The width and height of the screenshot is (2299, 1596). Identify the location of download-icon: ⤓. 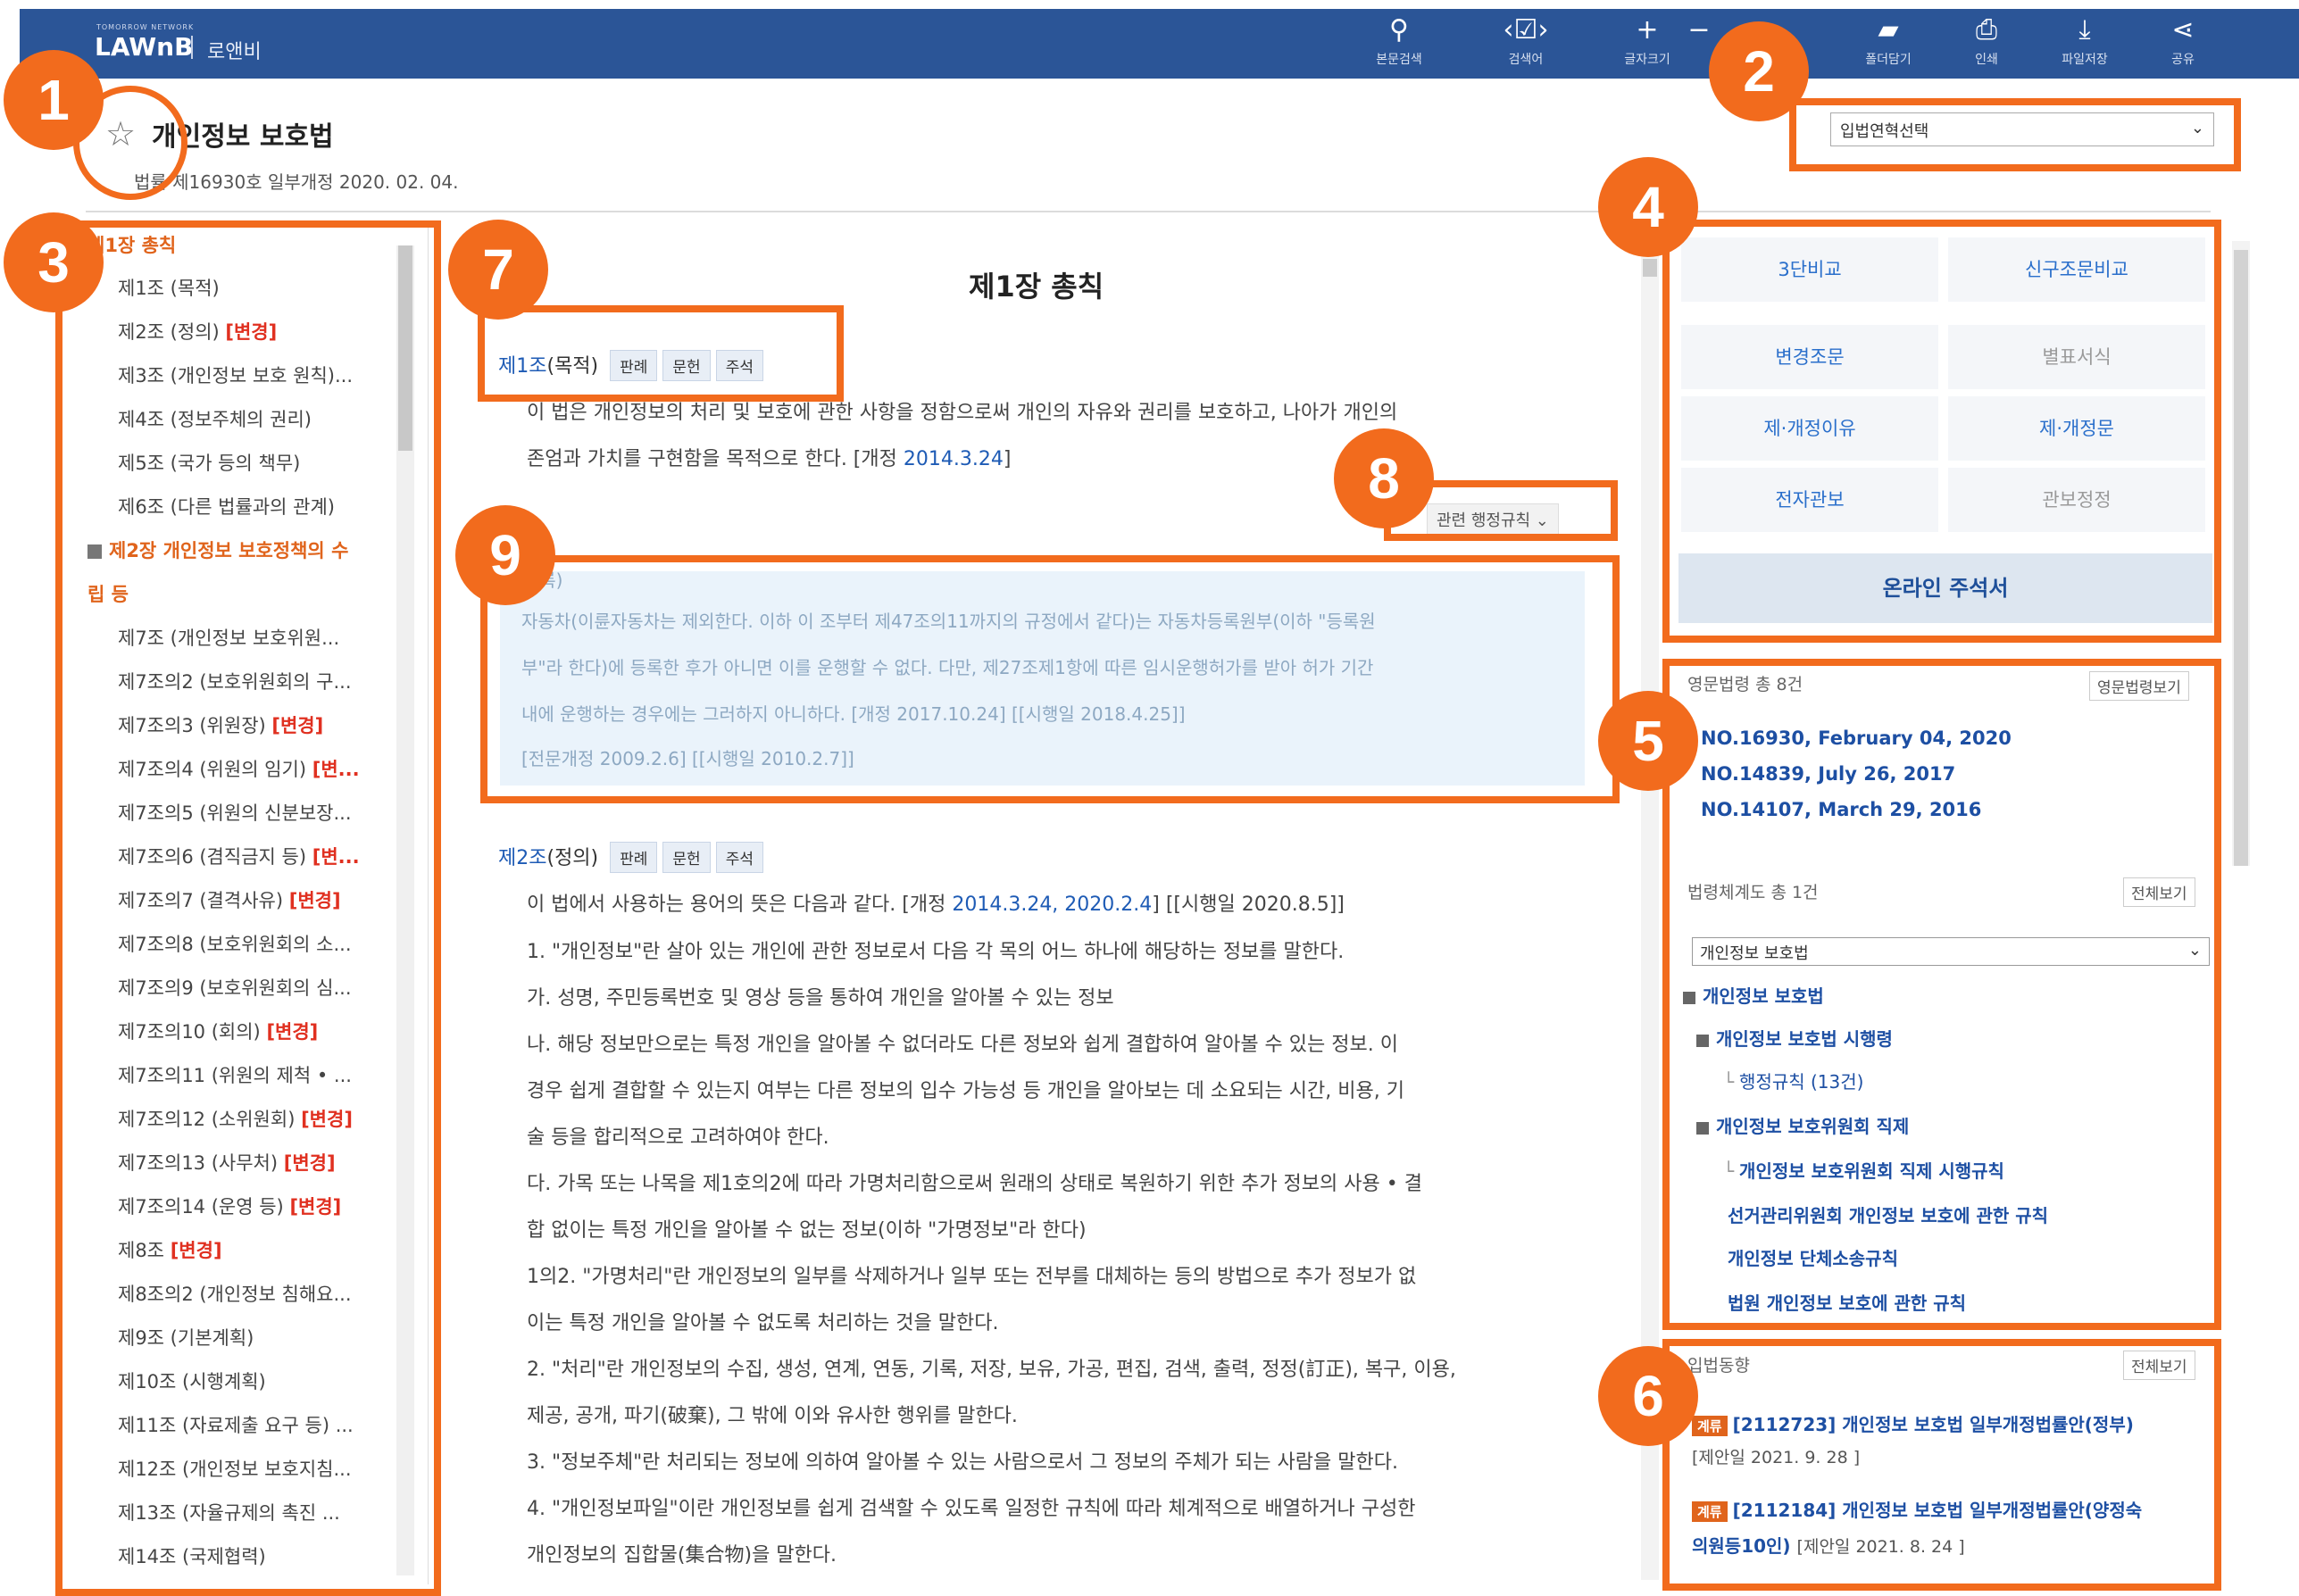
(2084, 30).